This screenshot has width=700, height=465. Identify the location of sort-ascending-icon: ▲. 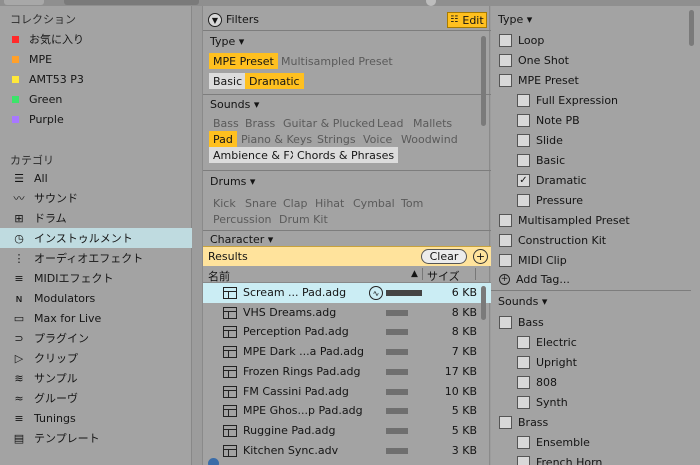
(414, 274).